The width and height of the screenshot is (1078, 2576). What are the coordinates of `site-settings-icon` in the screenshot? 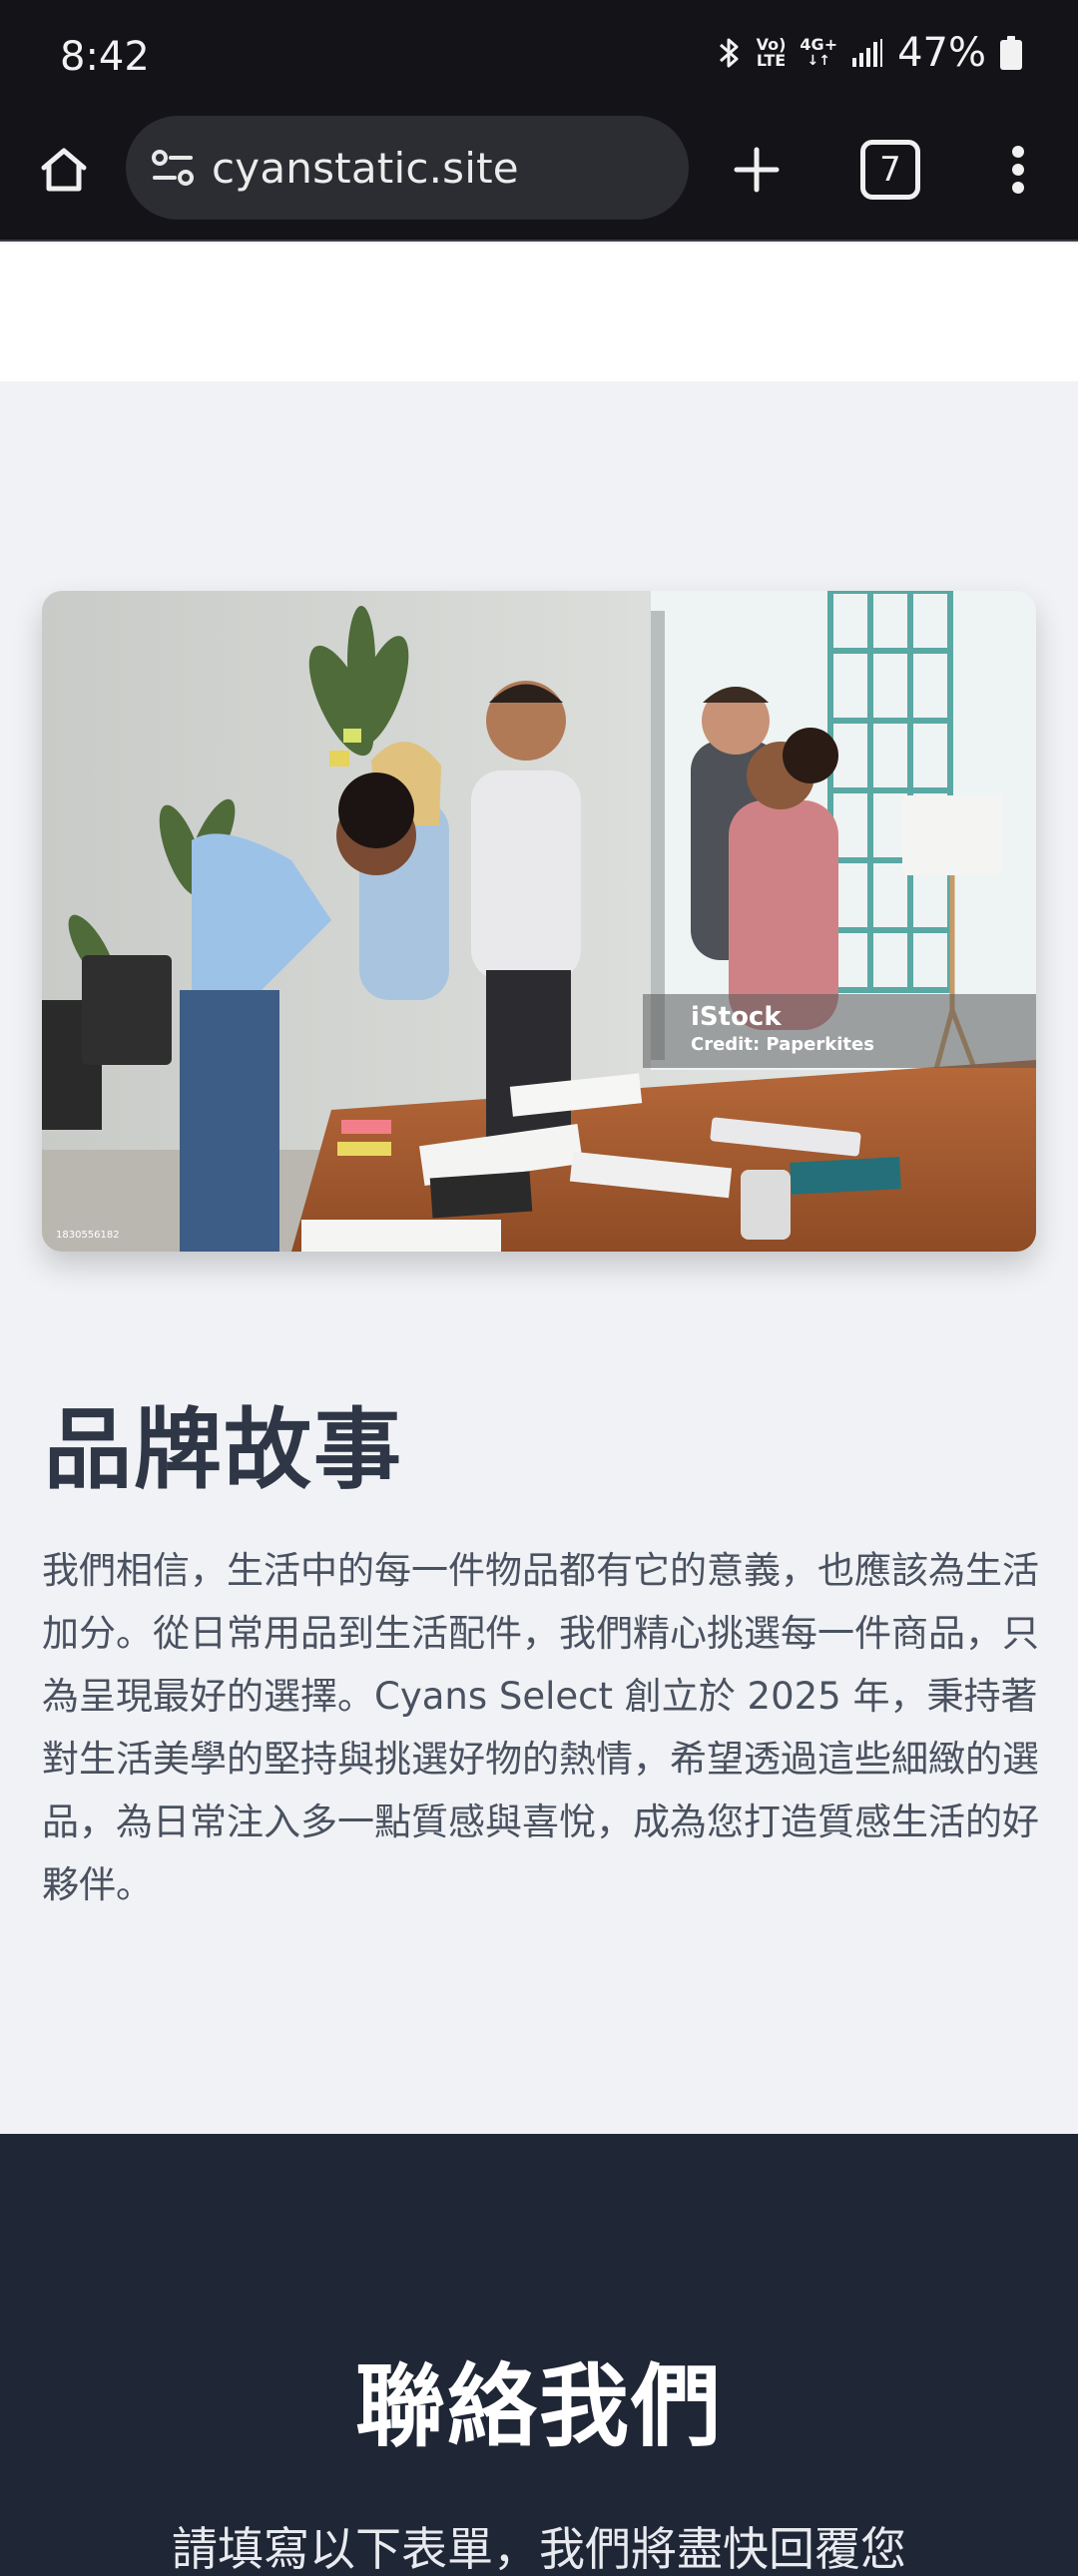 It's located at (173, 168).